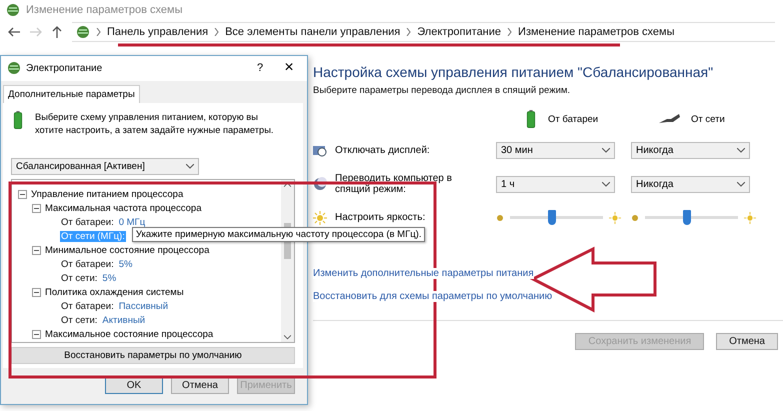 The height and width of the screenshot is (411, 783). Describe the element at coordinates (383, 150) in the screenshot. I see `setting-label: Отключать дисплей:` at that location.